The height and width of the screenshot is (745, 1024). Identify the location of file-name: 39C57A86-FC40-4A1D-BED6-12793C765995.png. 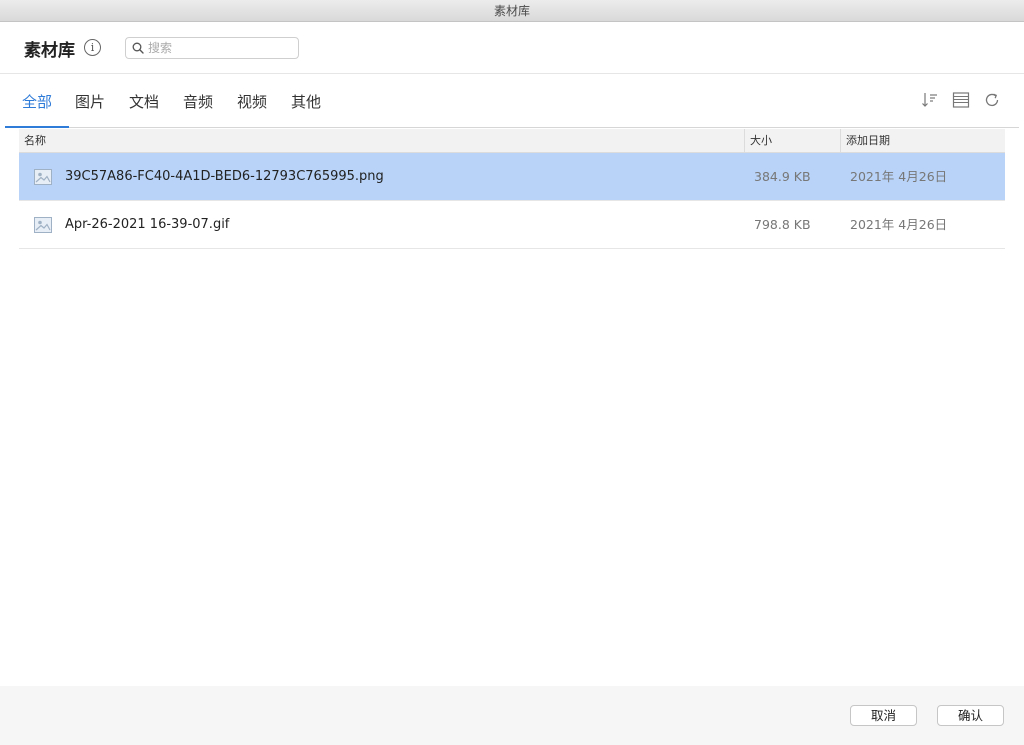
(224, 176).